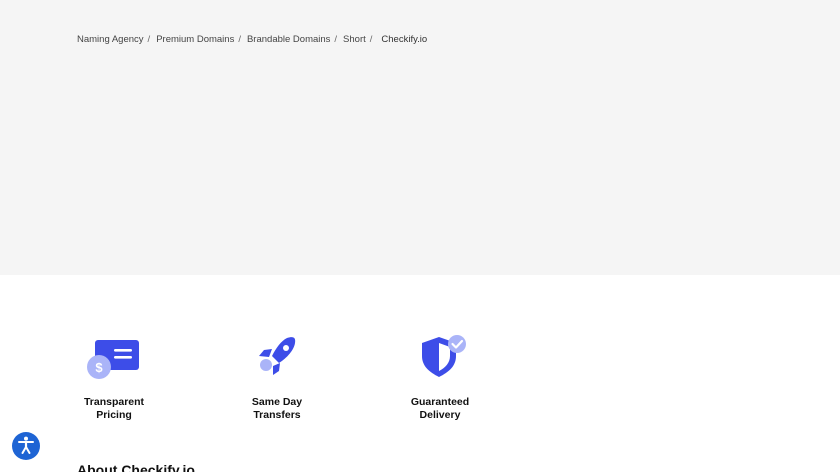  Describe the element at coordinates (277, 402) in the screenshot. I see `feature-label-line: Same Day` at that location.